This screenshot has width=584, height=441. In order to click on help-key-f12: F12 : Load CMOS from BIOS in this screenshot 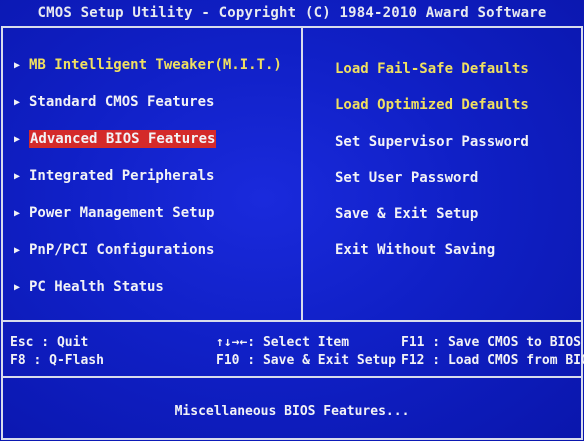, I will do `click(492, 360)`.